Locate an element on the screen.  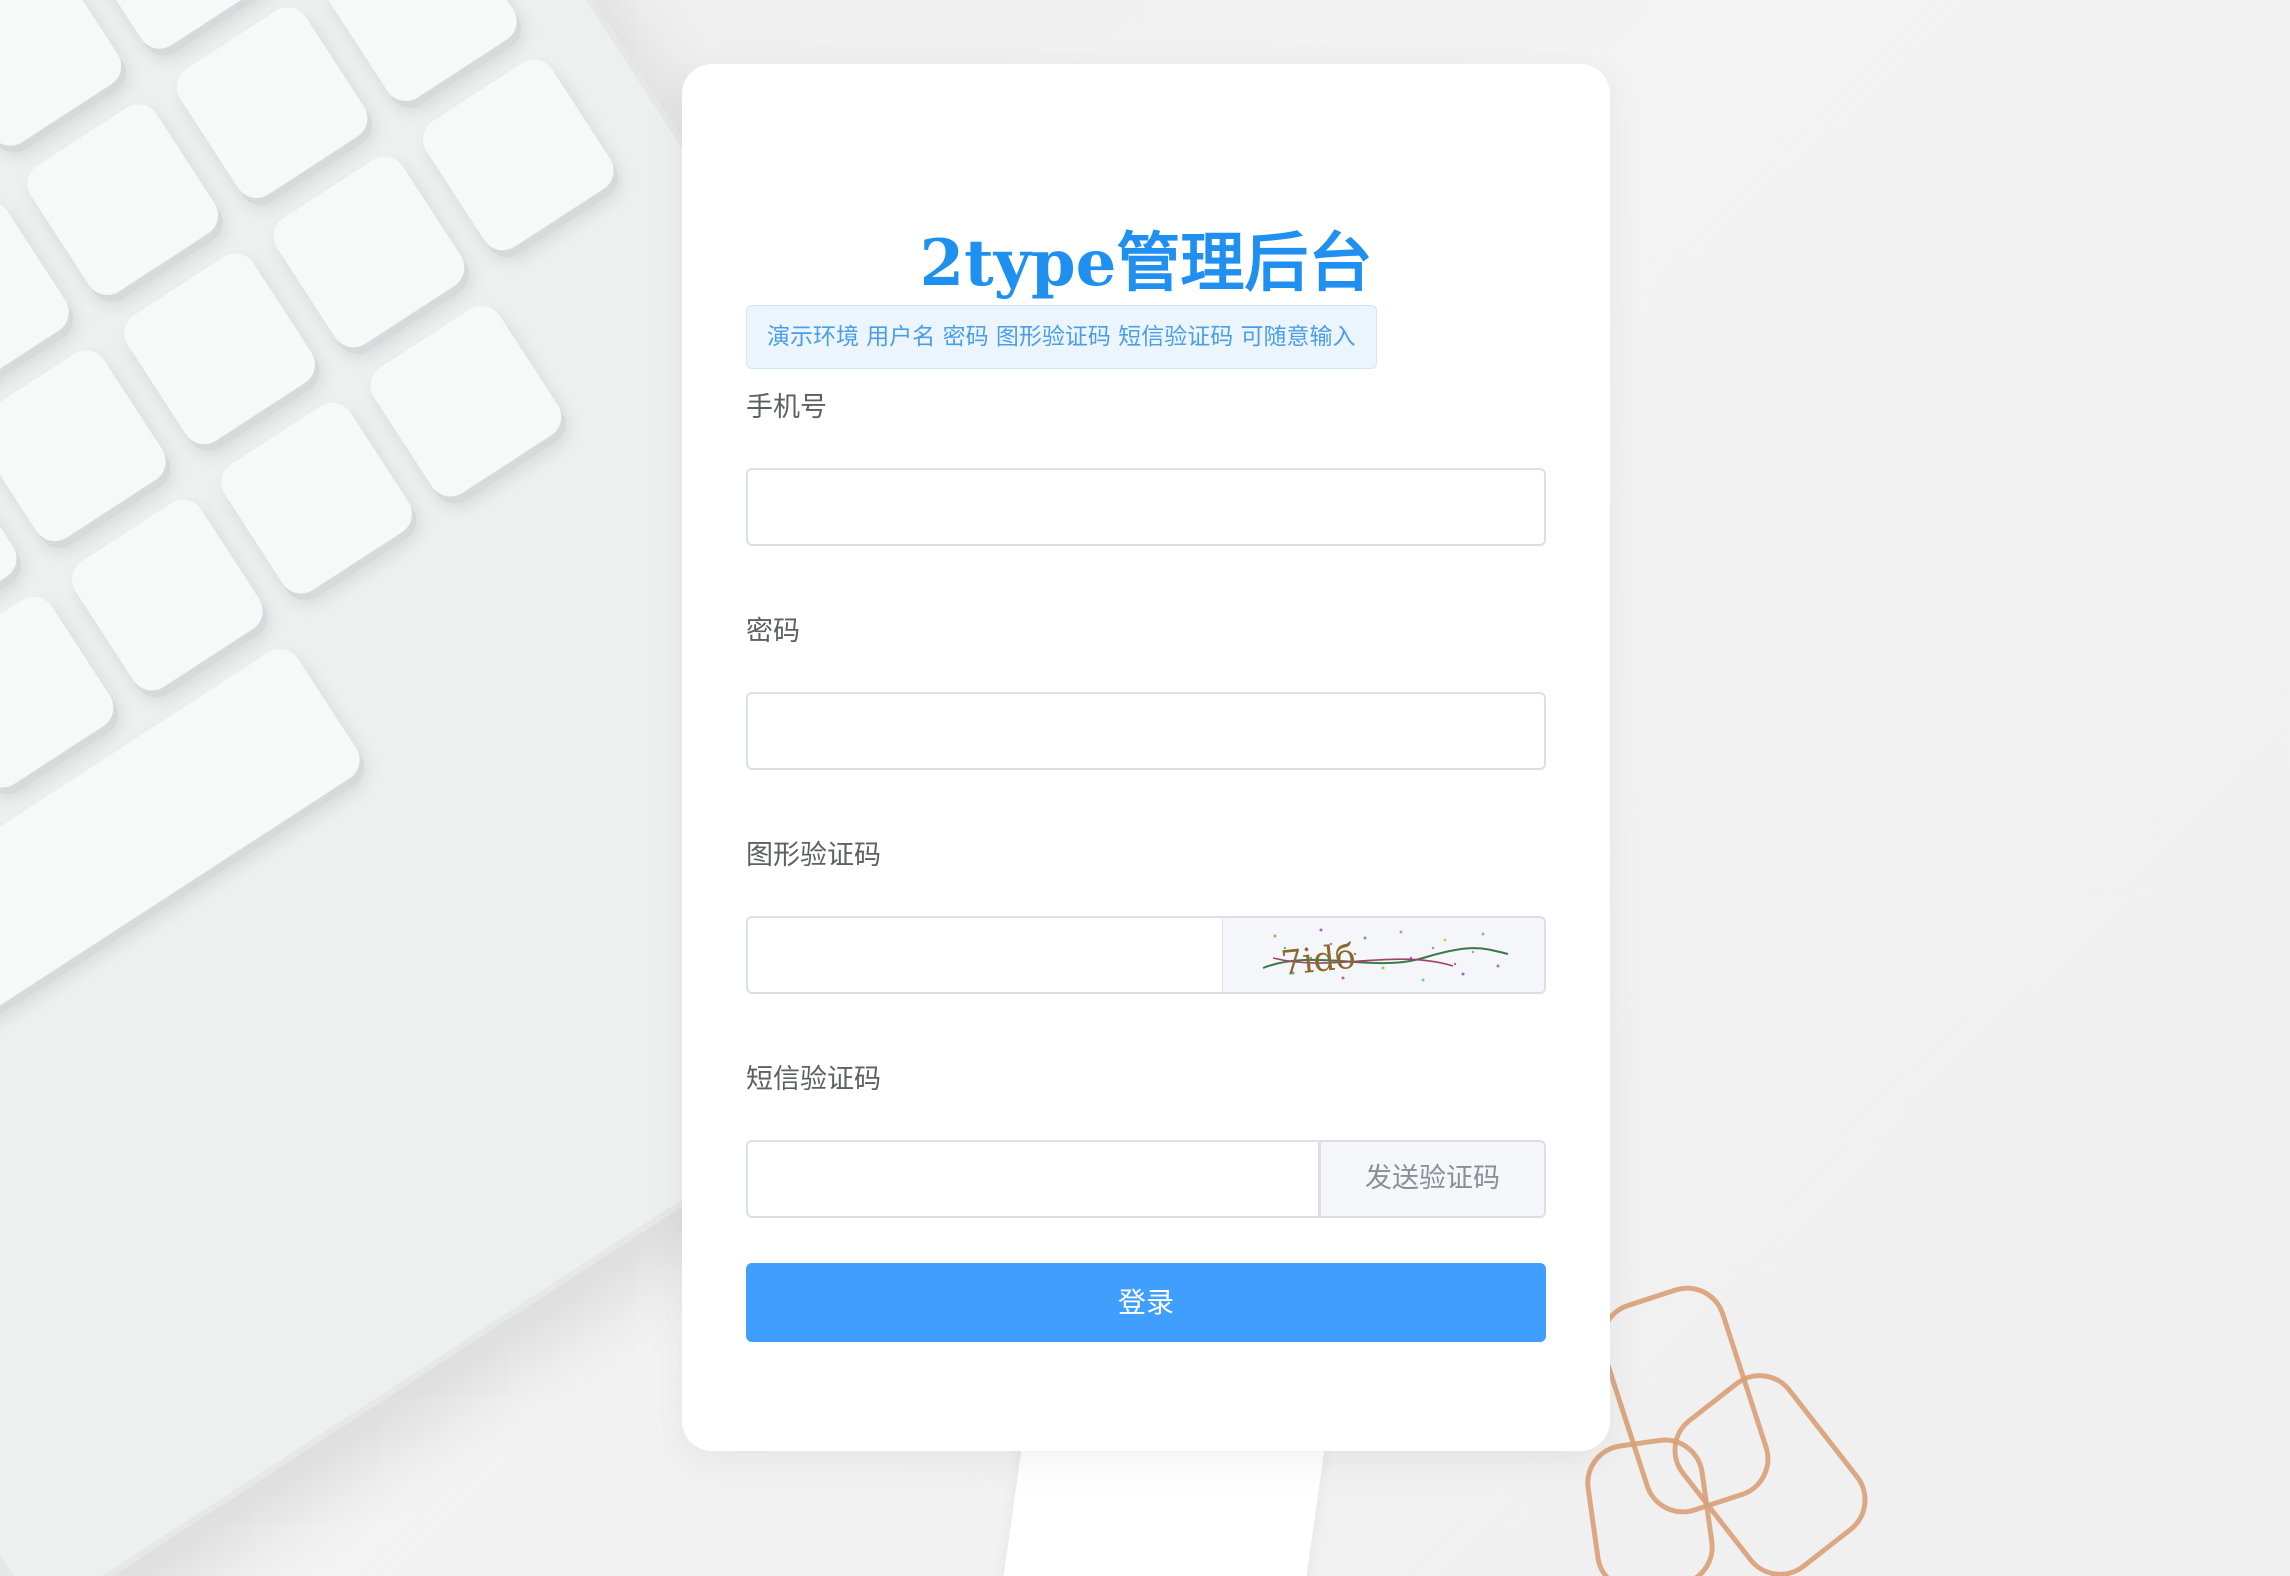
password-input is located at coordinates (1146, 731).